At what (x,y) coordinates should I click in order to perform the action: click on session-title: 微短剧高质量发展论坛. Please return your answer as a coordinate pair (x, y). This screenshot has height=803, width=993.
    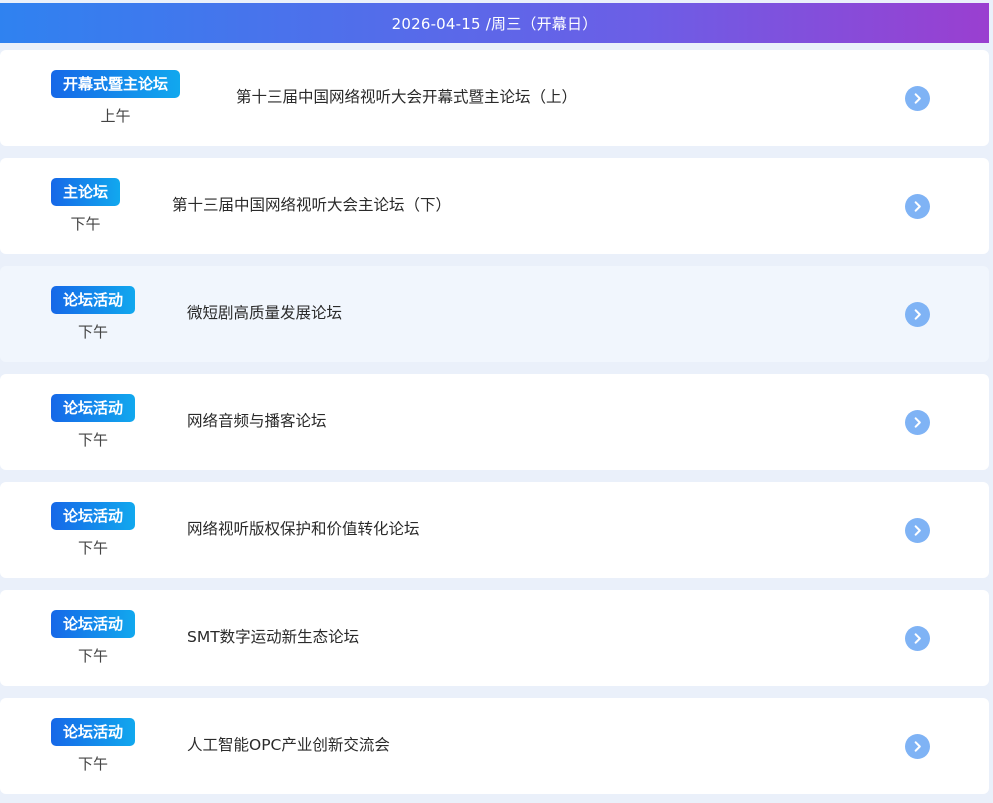
    Looking at the image, I should click on (264, 313).